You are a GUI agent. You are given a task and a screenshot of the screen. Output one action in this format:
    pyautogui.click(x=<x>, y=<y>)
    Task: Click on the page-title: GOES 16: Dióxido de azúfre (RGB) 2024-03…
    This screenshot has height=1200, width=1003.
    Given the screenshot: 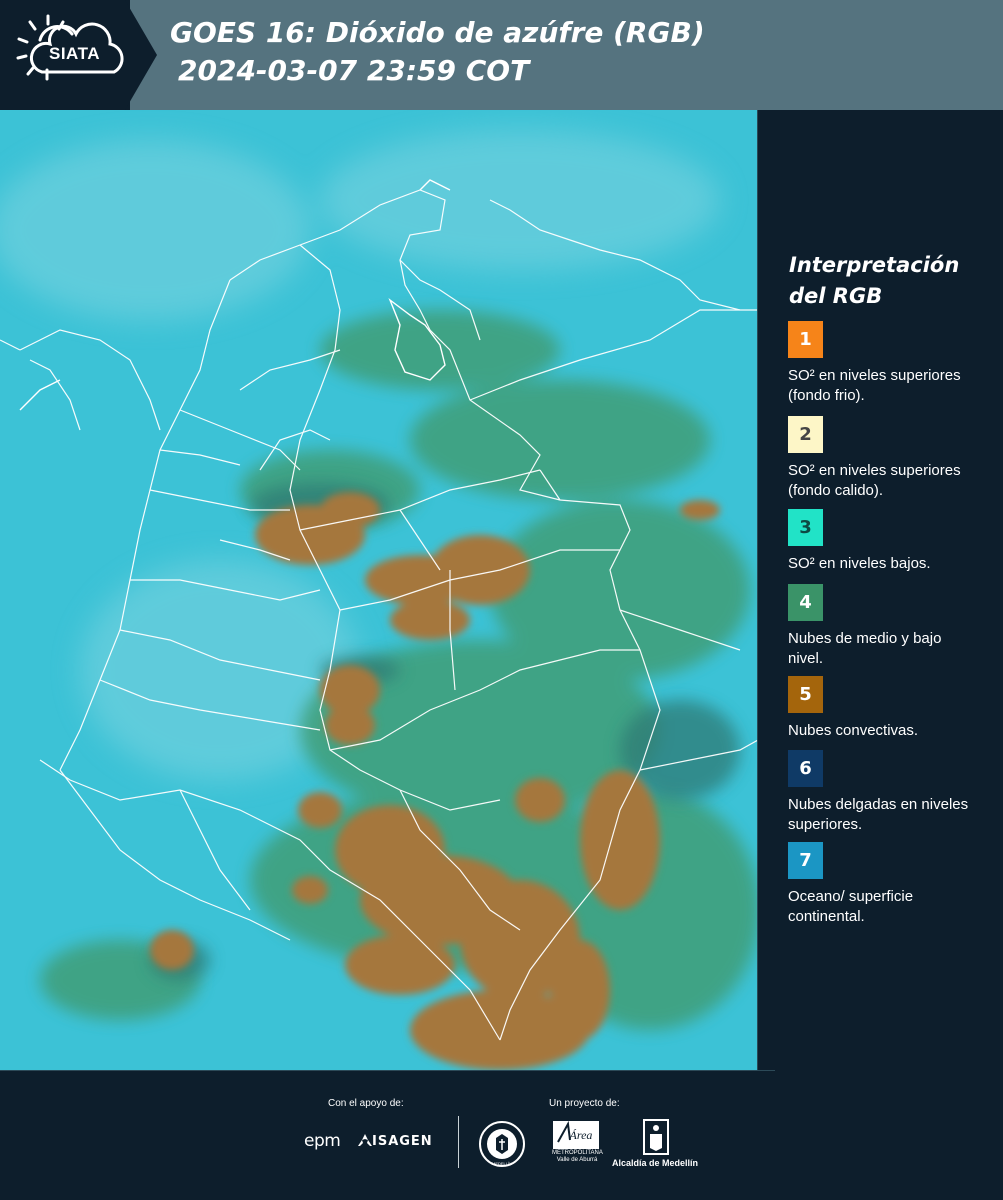 What is the action you would take?
    pyautogui.click(x=437, y=52)
    